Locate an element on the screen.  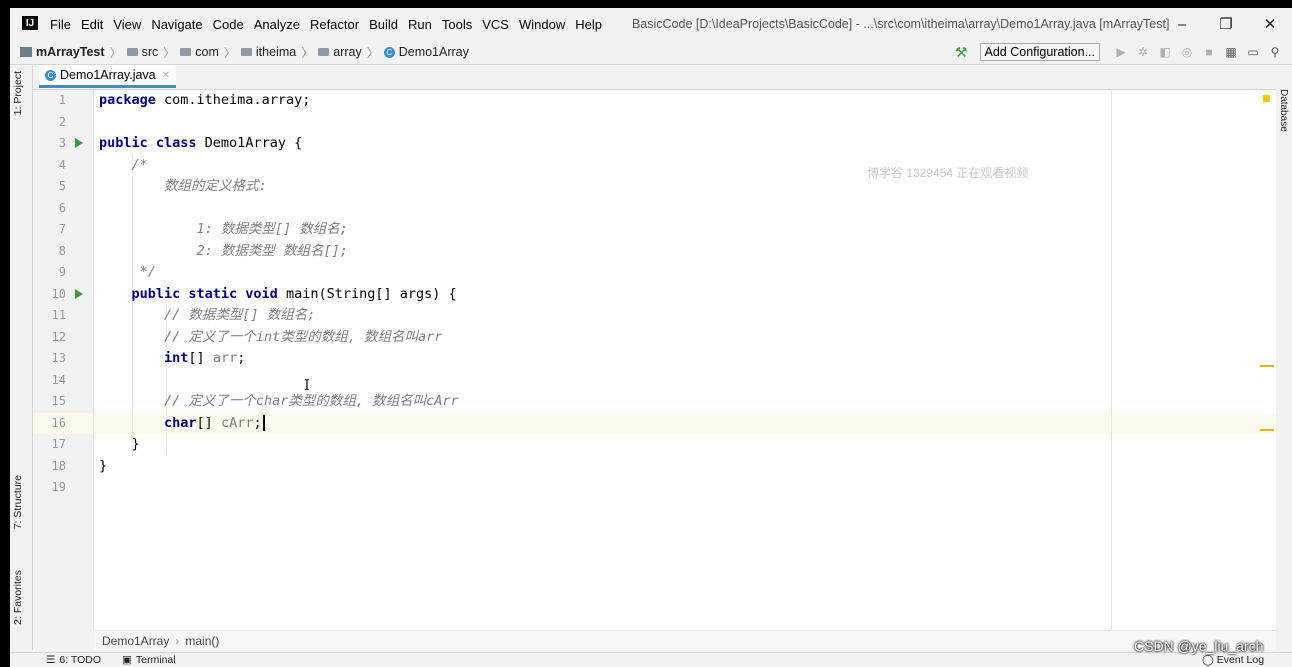
code-line-9: */ is located at coordinates (127, 272).